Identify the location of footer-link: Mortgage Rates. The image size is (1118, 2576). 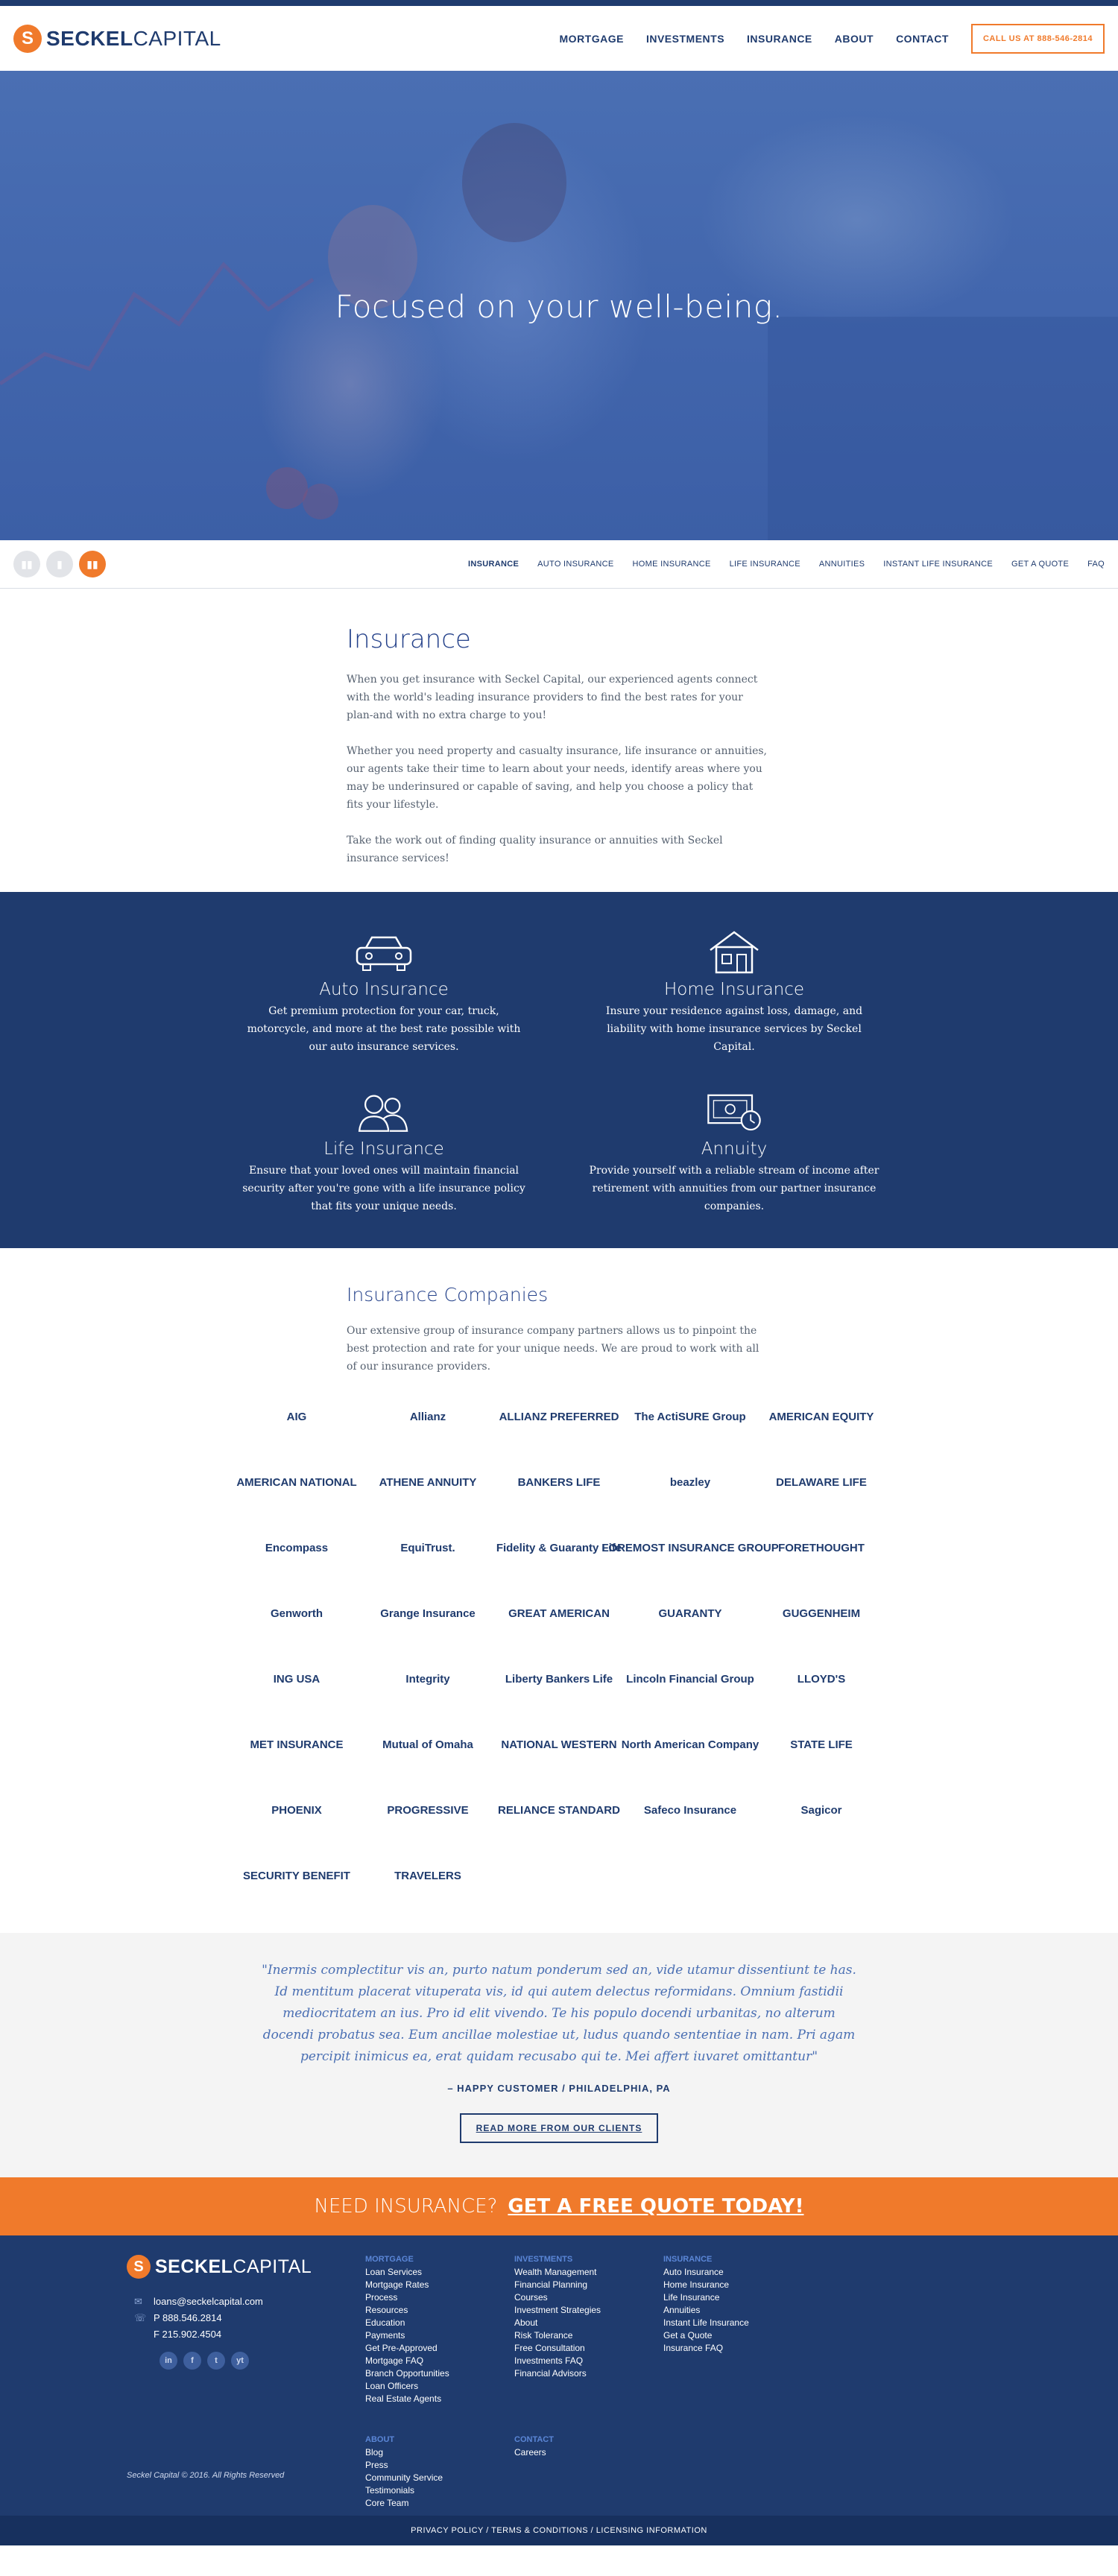
(439, 2285).